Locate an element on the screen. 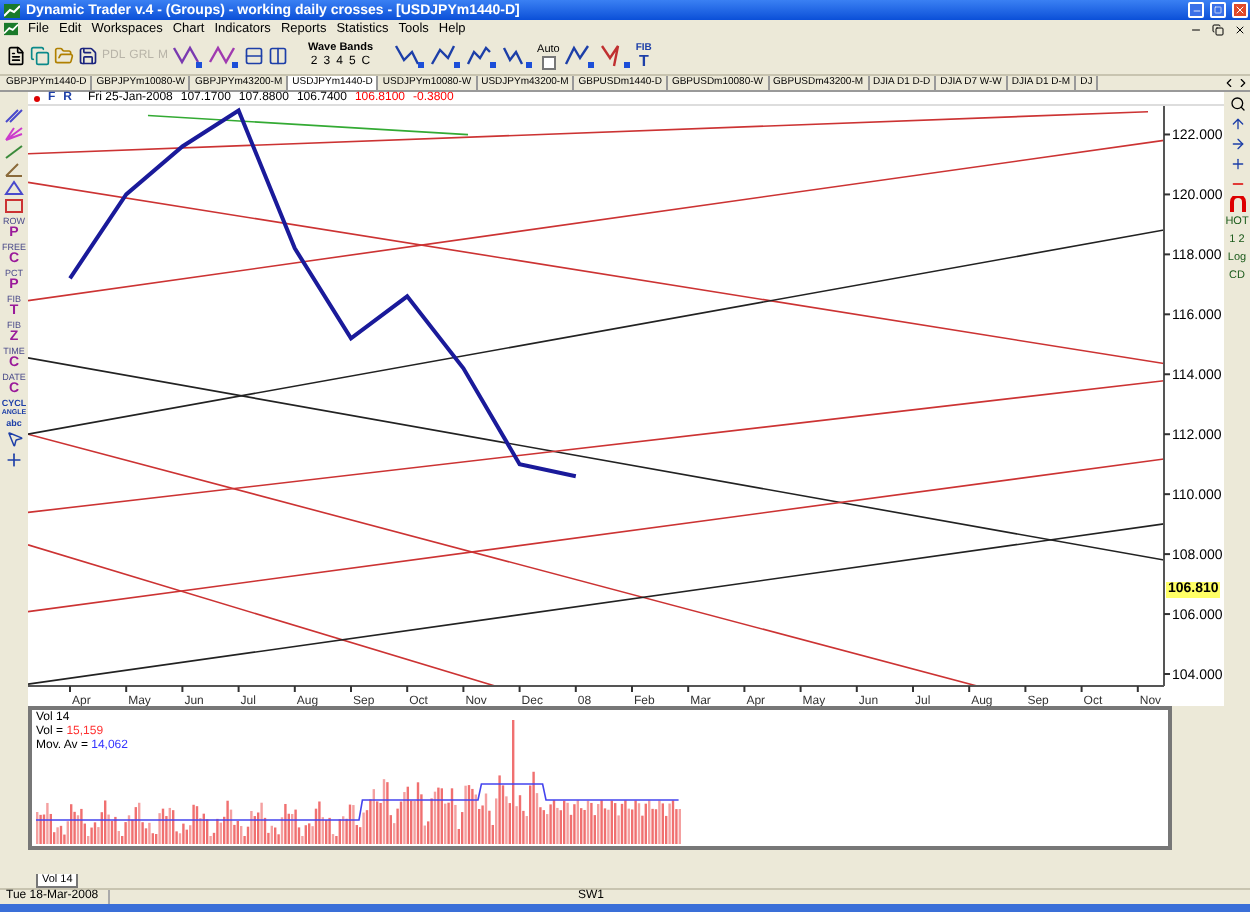  app-logo-icon is located at coordinates (12, 10).